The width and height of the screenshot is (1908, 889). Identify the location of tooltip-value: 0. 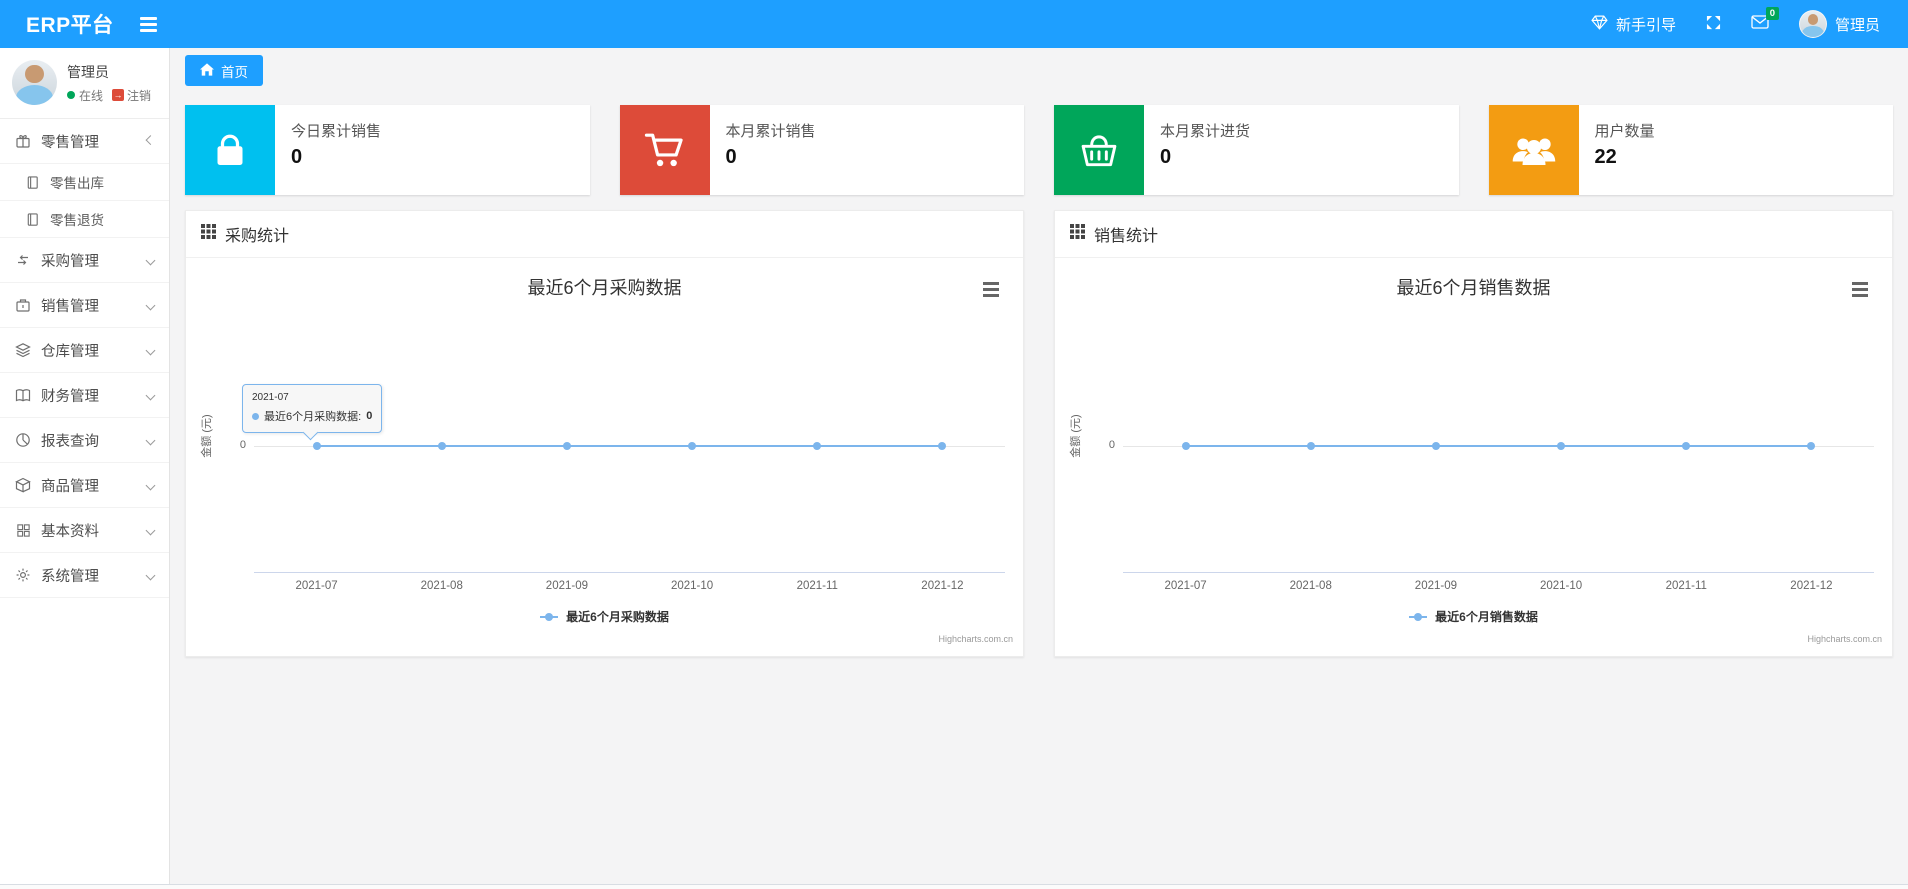
(369, 416).